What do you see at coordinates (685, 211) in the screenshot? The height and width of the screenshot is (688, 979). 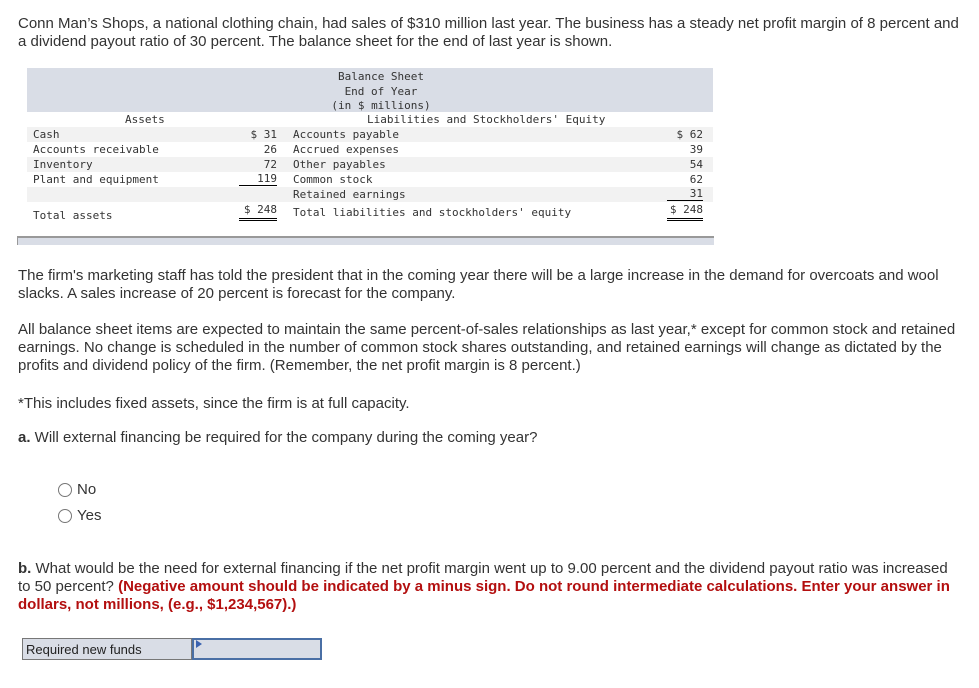 I see `total-liabilities-value: $ 248` at bounding box center [685, 211].